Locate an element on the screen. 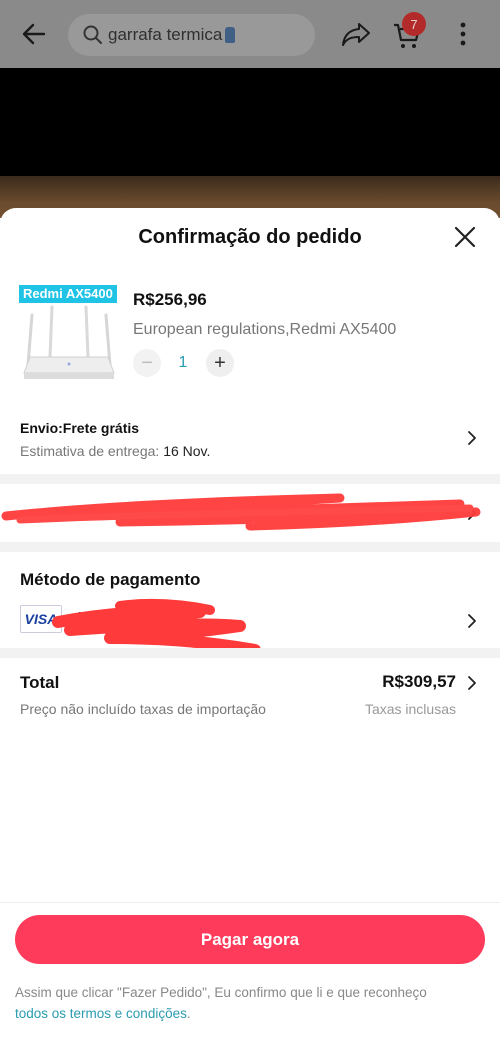 Image resolution: width=500 pixels, height=1037 pixels. search-icon is located at coordinates (92, 34).